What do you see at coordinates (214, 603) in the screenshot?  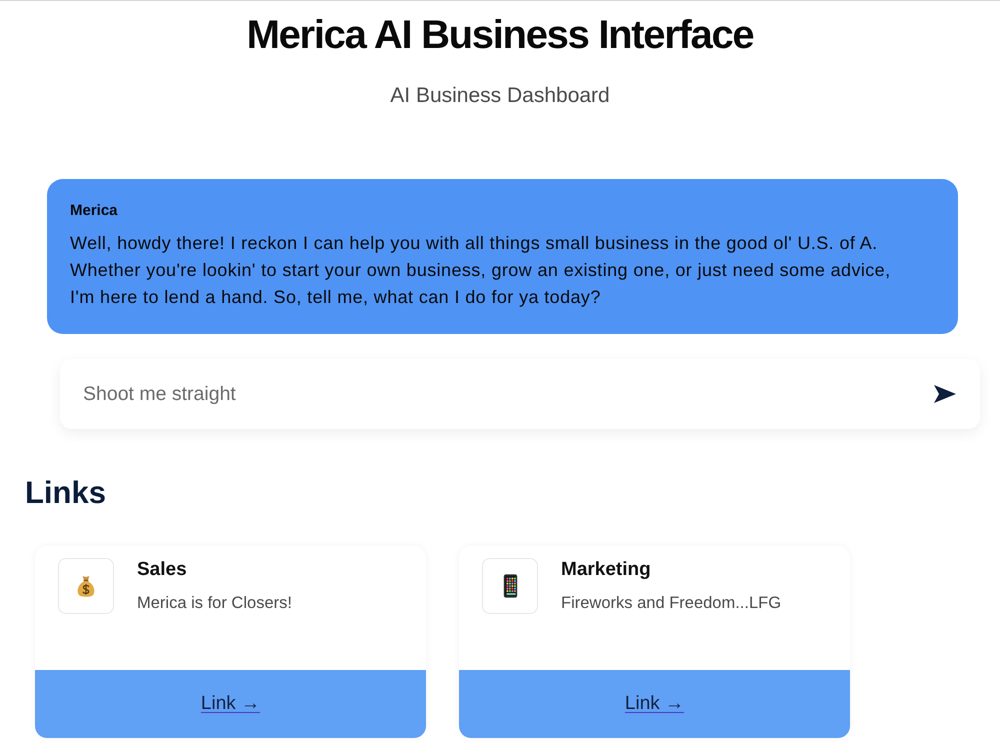 I see `card-description: Merica is for Closers!` at bounding box center [214, 603].